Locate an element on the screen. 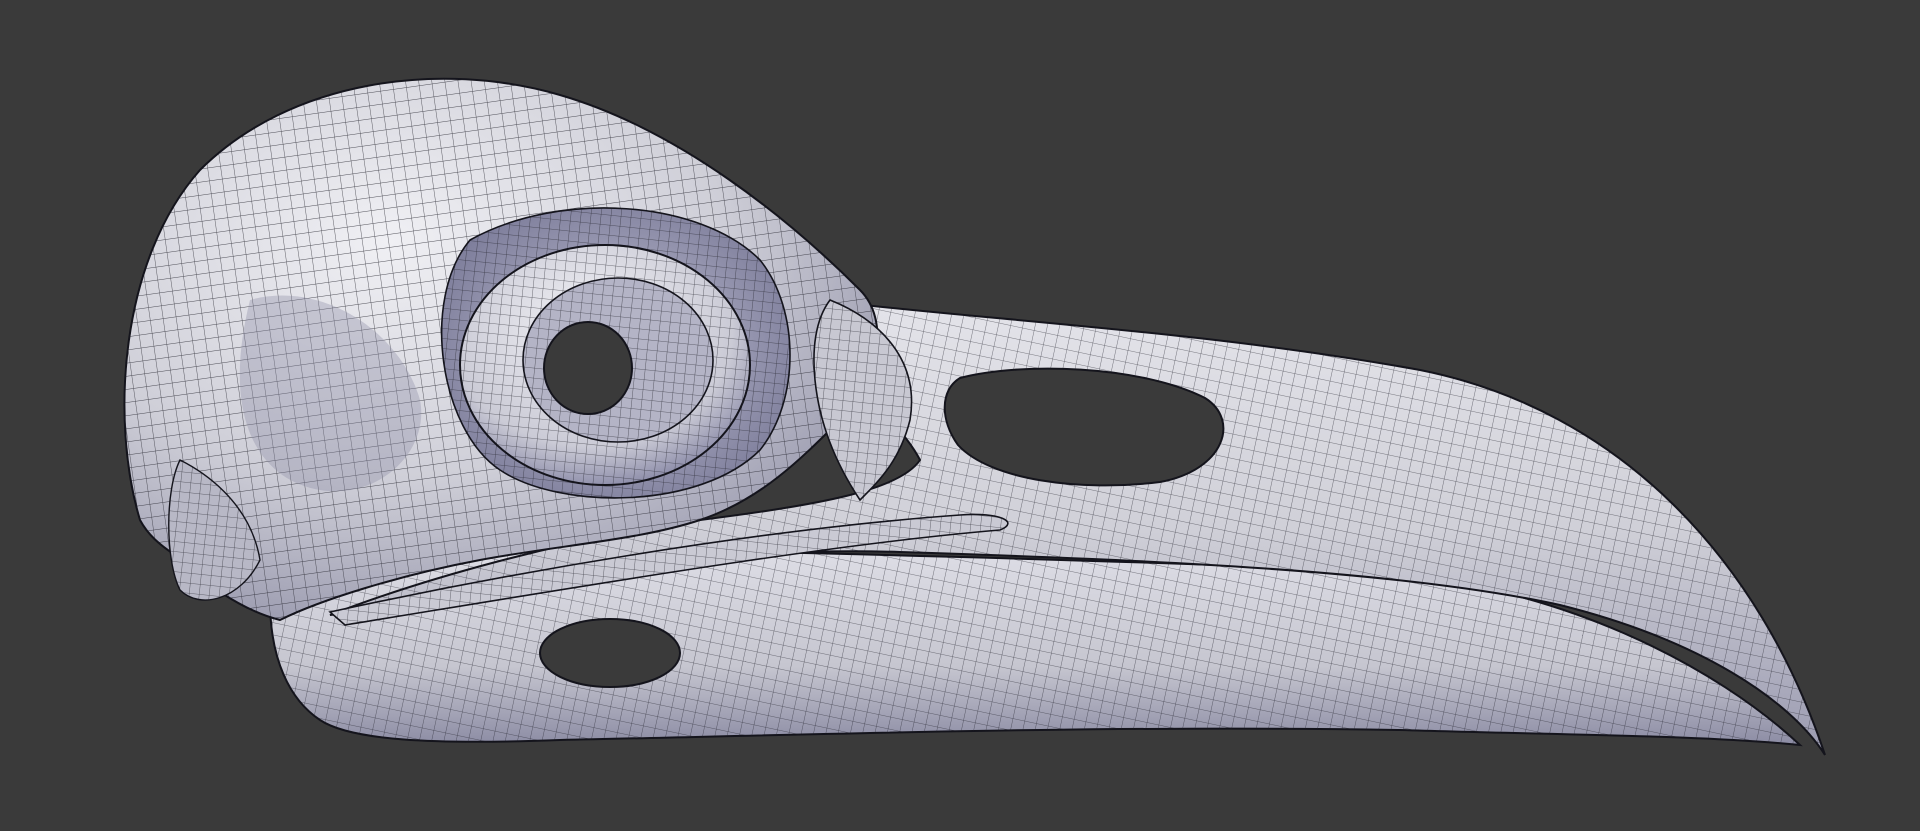 The height and width of the screenshot is (831, 1920). scleral-ring is located at coordinates (605, 365).